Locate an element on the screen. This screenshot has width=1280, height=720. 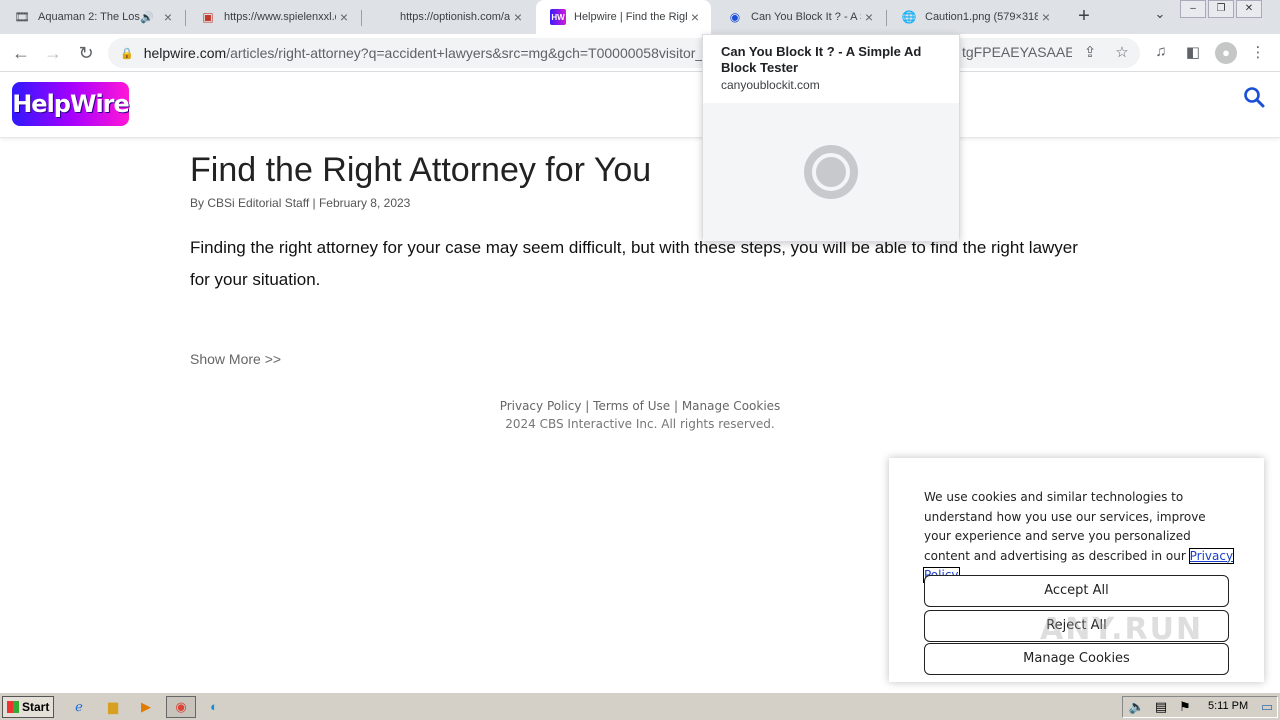
hover-card-preview is located at coordinates (831, 172).